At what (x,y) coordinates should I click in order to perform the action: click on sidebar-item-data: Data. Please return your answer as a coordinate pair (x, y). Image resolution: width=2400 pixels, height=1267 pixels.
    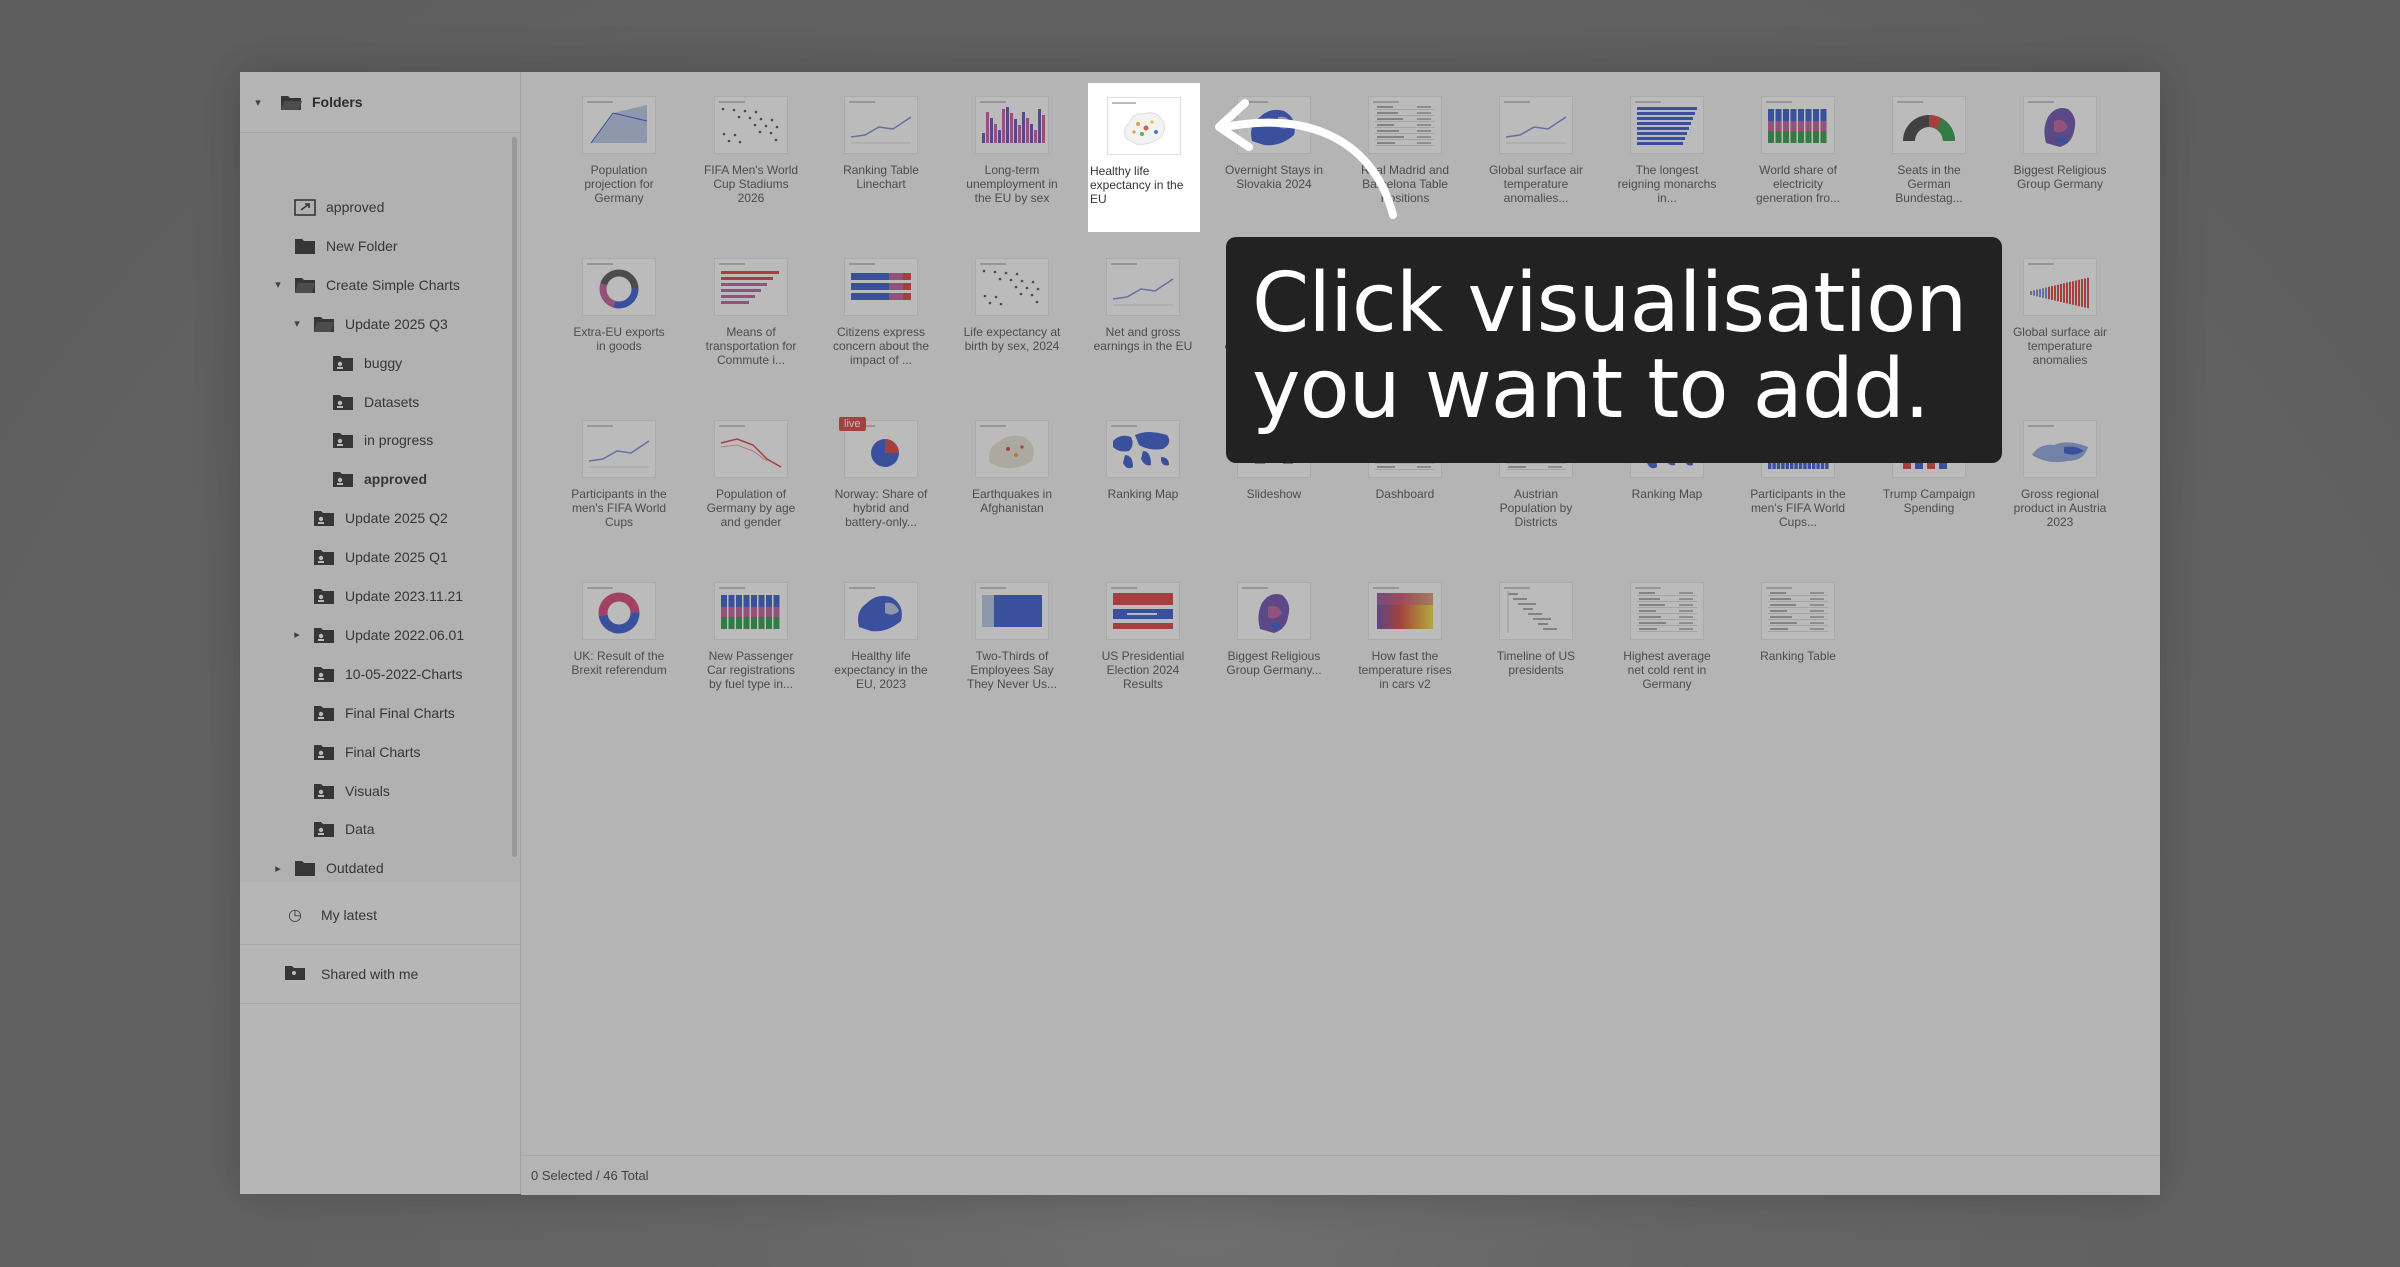
    Looking at the image, I should click on (332, 829).